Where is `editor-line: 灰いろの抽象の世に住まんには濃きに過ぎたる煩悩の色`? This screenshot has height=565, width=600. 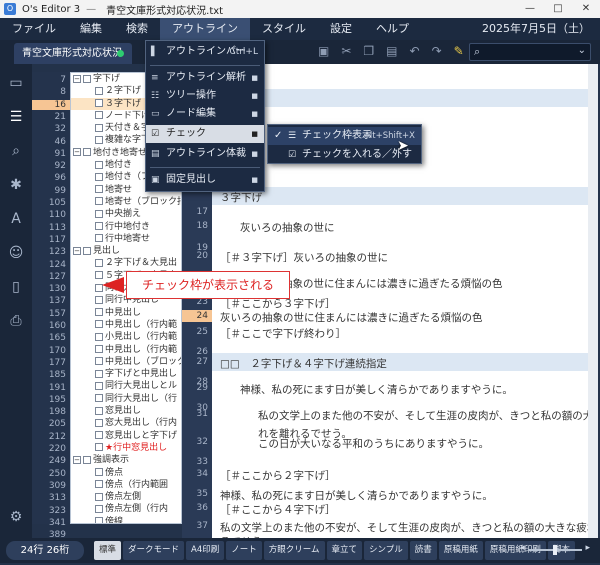 editor-line: 灰いろの抽象の世に住まんには濃きに過ぎたる煩悩の色 is located at coordinates (351, 317).